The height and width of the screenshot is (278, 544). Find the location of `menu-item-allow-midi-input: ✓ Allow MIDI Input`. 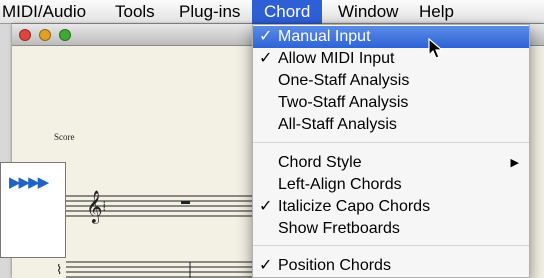

menu-item-allow-midi-input: ✓ Allow MIDI Input is located at coordinates (391, 59).